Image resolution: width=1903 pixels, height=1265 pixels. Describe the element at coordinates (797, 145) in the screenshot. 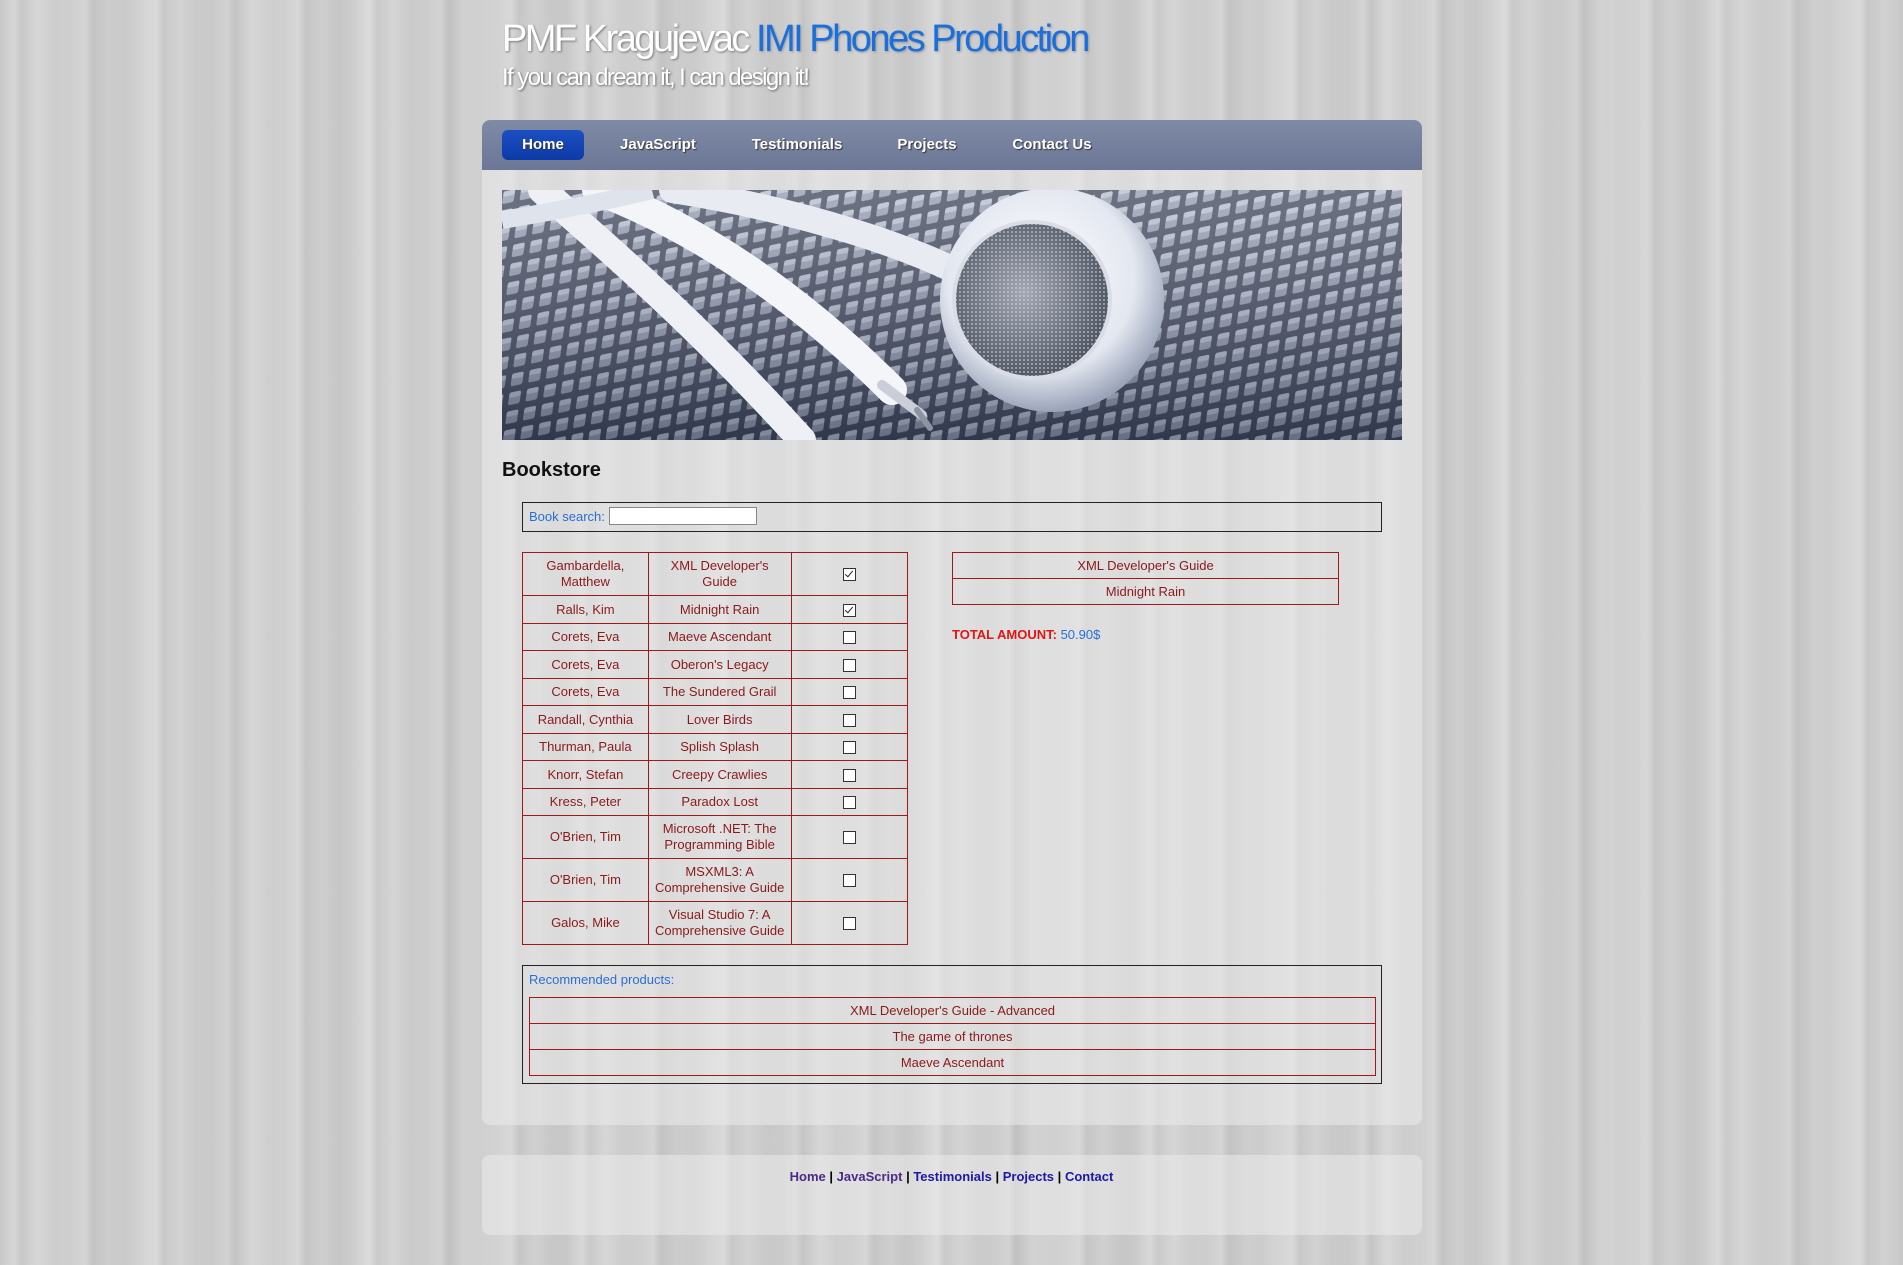

I see `nav-item-testimonials: Testimonials` at that location.